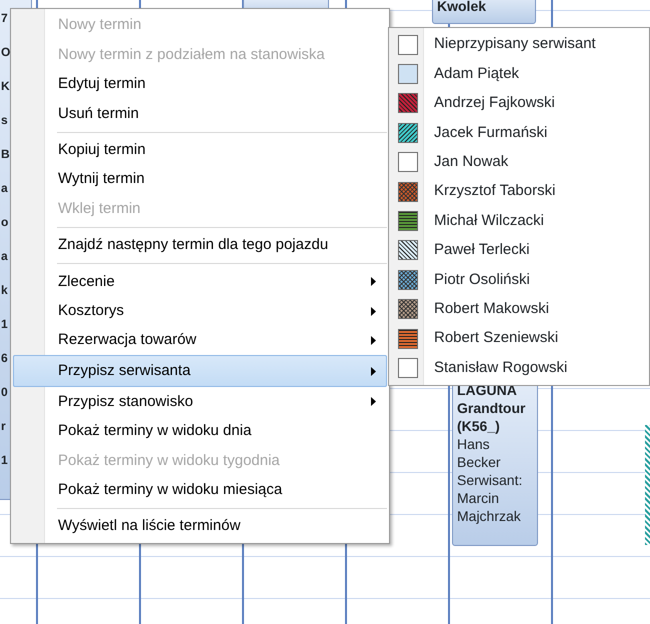 Image resolution: width=650 pixels, height=624 pixels. What do you see at coordinates (200, 85) in the screenshot?
I see `menu-item: Edytuj termin` at bounding box center [200, 85].